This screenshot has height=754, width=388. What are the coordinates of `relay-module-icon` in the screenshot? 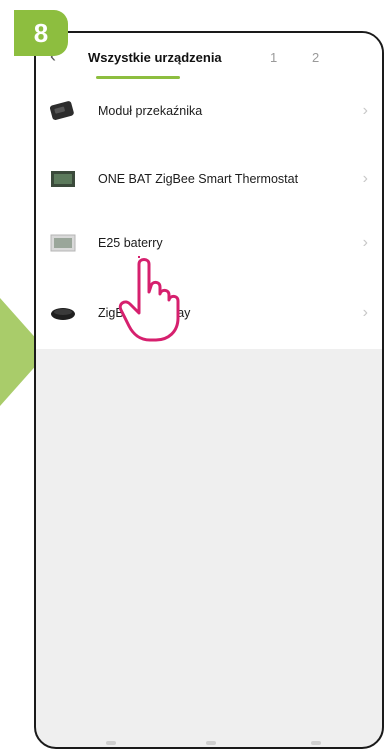 It's located at (62, 110).